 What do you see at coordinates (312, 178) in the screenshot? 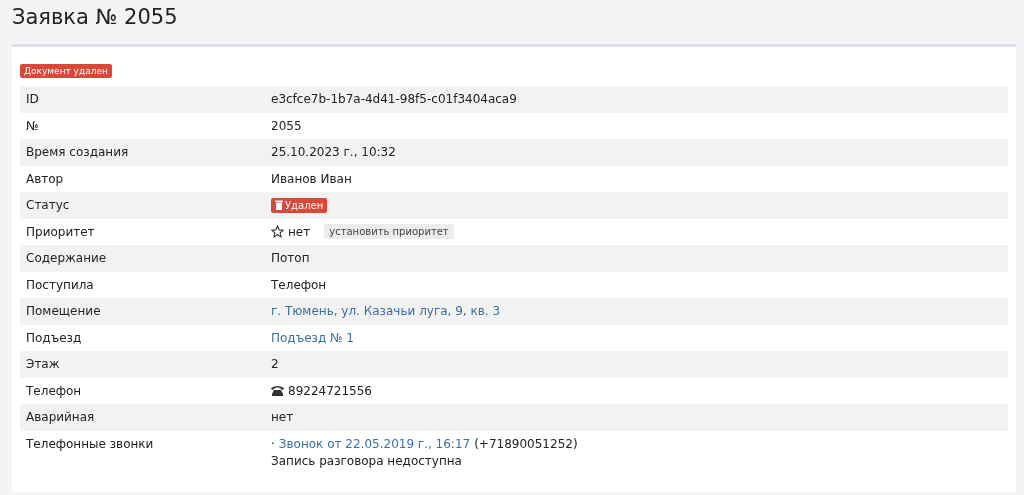
I see `field-value: Иванов Иван` at bounding box center [312, 178].